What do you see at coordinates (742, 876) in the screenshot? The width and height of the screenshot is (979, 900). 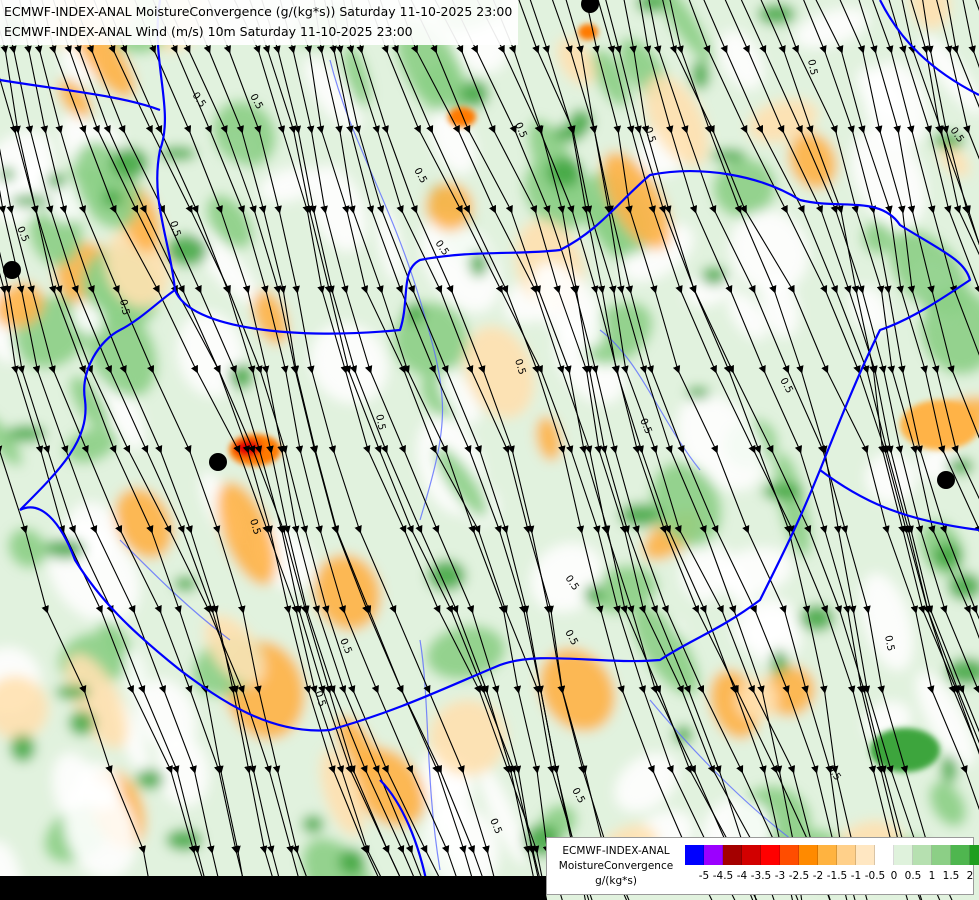 I see `legend-tick: -4` at bounding box center [742, 876].